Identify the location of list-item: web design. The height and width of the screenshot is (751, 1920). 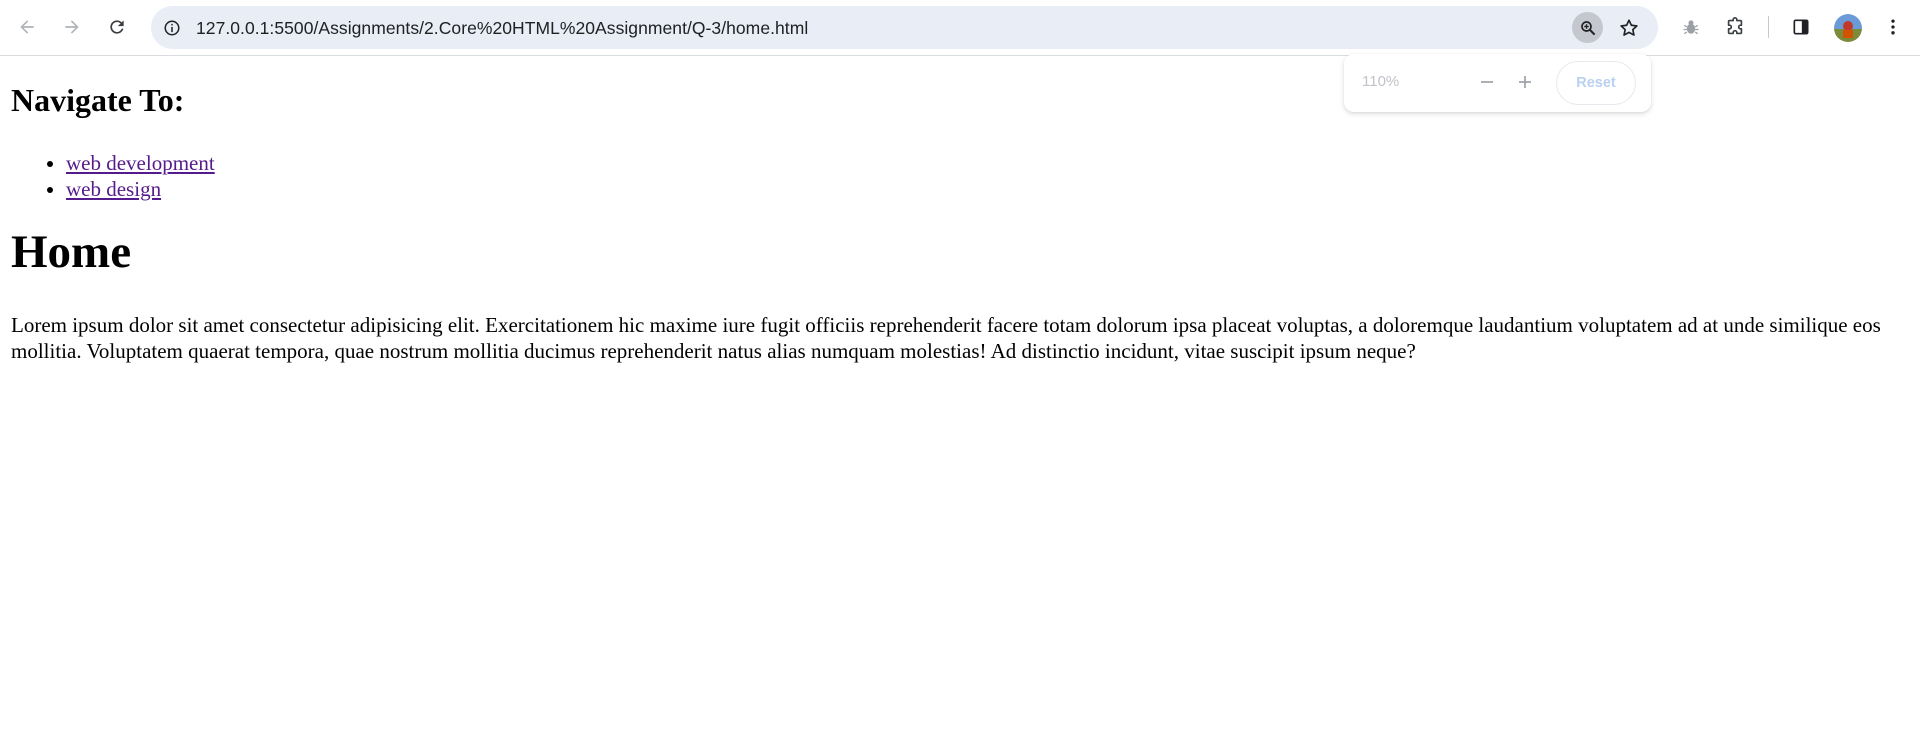
(140, 189).